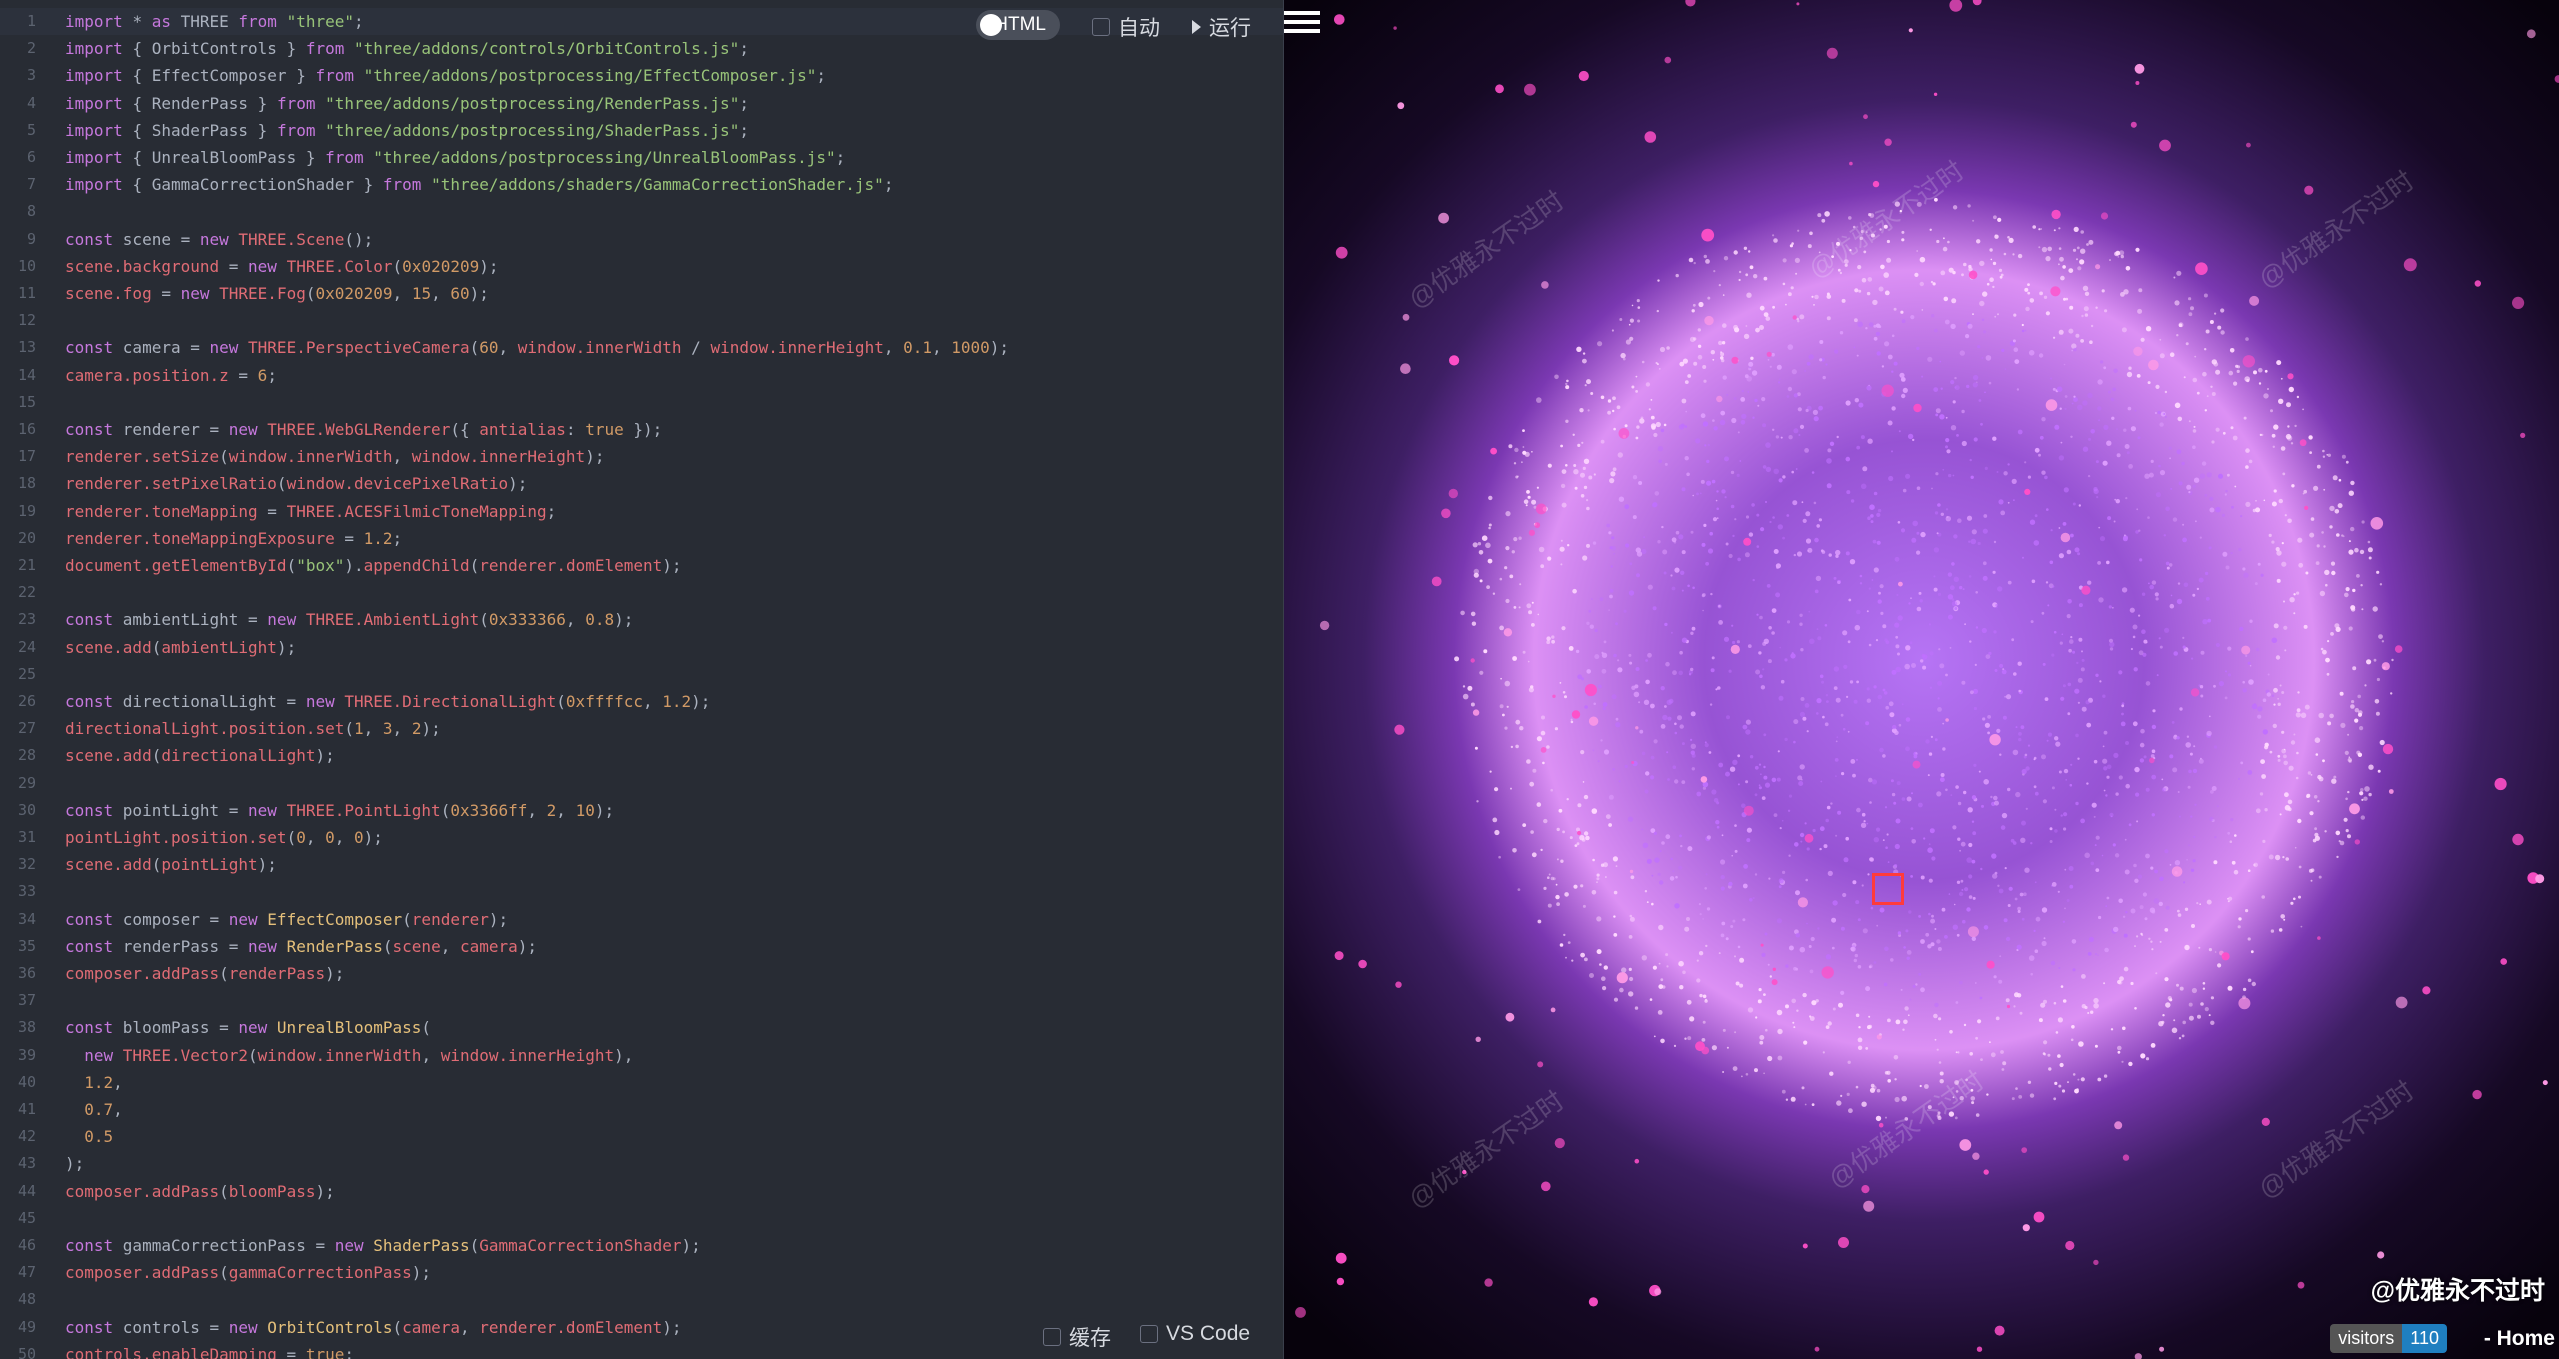 The image size is (2559, 1359). Describe the element at coordinates (641, 22) in the screenshot. I see `code-line: 1 import * as THREE from "three";` at that location.